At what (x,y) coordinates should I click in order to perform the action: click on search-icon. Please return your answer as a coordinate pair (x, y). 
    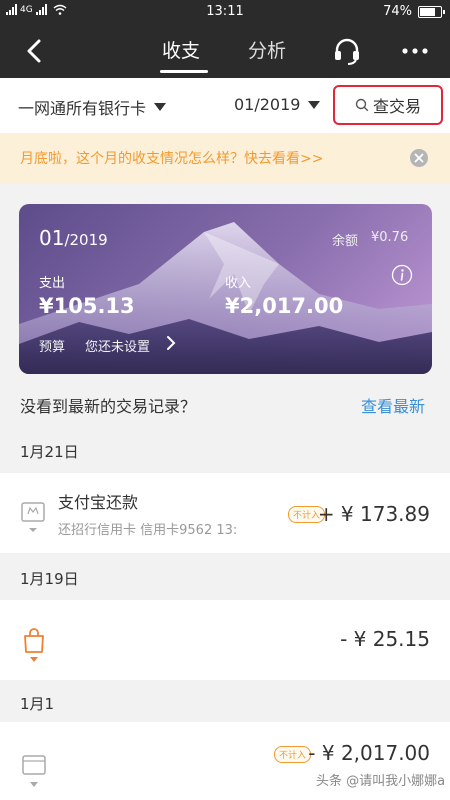
    Looking at the image, I should click on (362, 105).